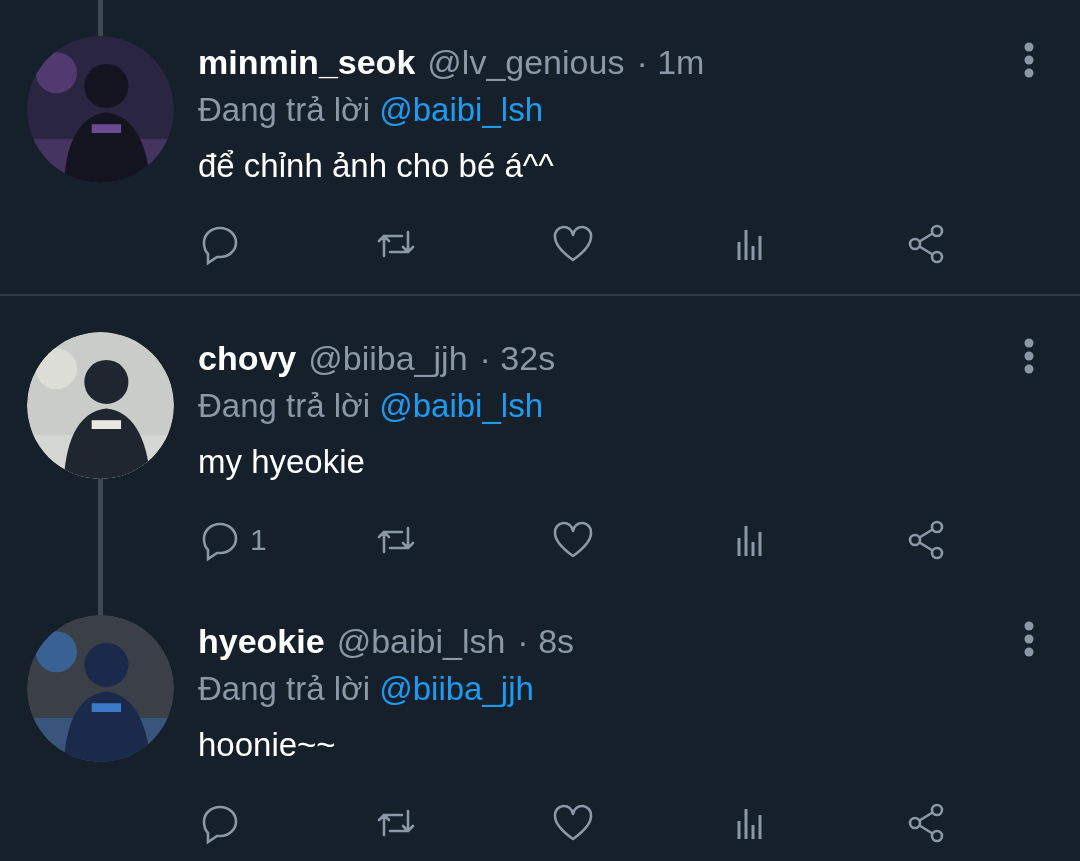 The image size is (1080, 861). I want to click on timestamp: · 32s, so click(517, 358).